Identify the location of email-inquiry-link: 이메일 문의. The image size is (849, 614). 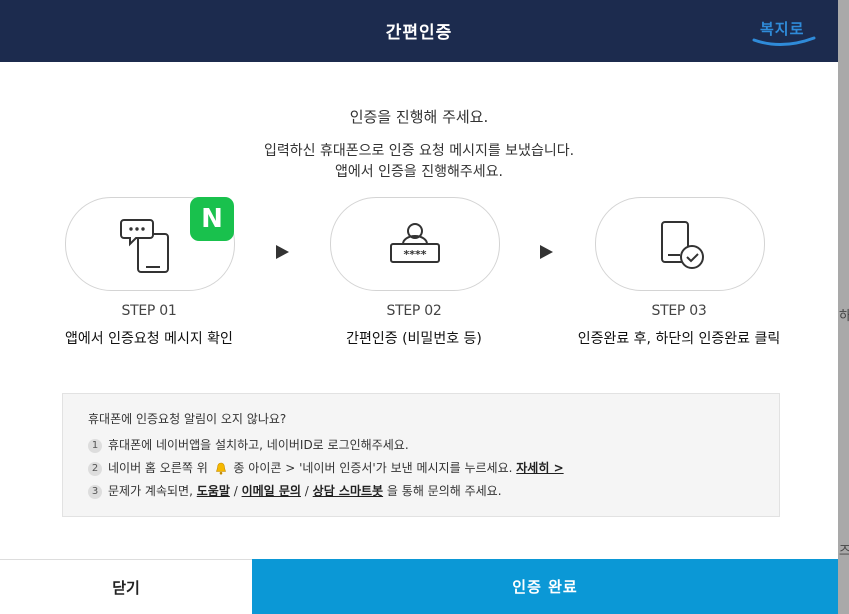
(271, 491).